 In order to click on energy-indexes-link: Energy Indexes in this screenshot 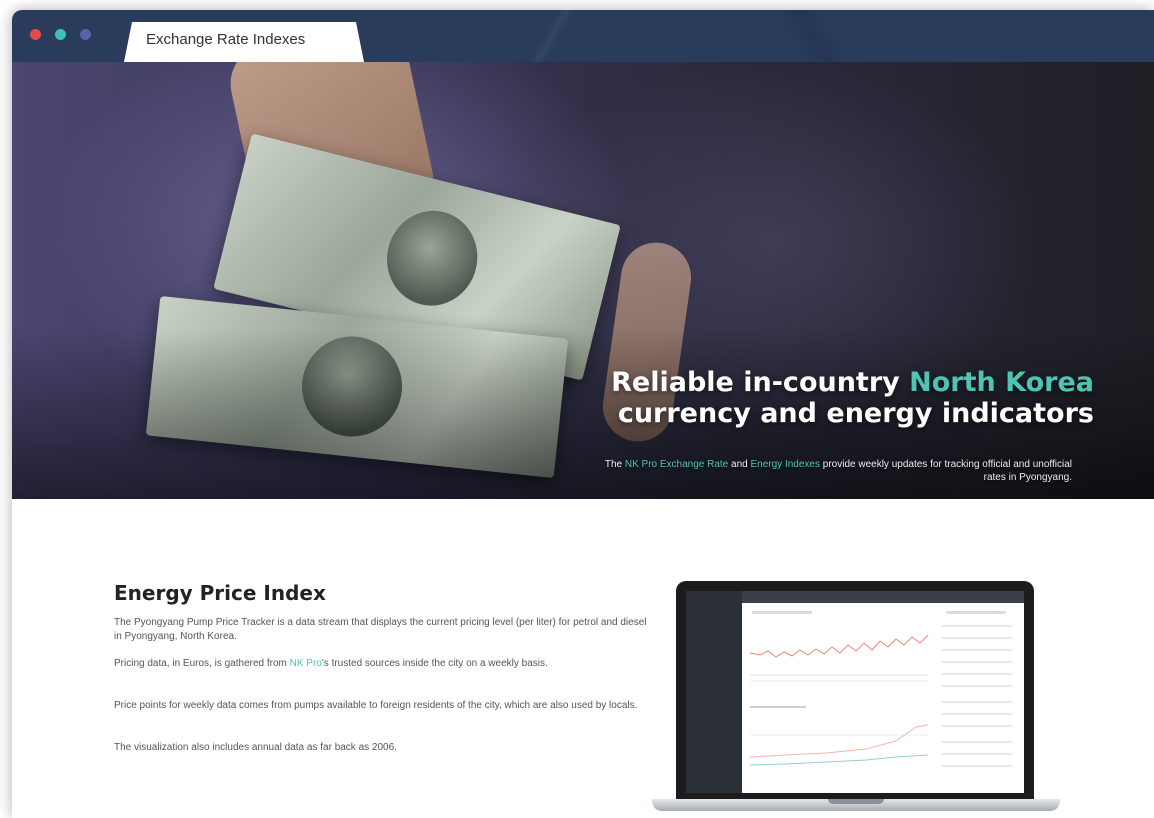, I will do `click(786, 464)`.